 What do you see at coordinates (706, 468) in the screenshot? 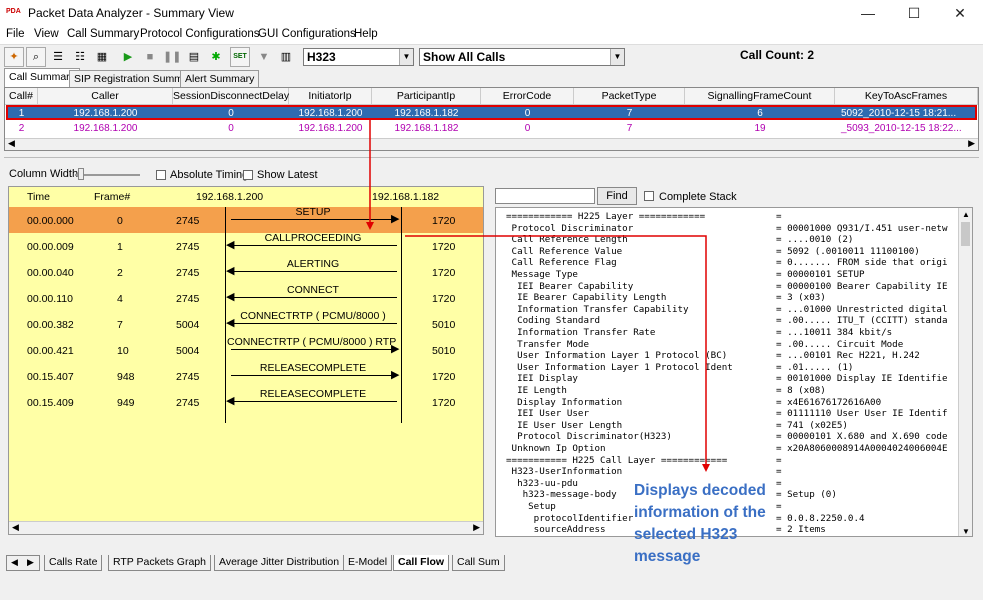
I see `callout-arrowhead-annotation` at bounding box center [706, 468].